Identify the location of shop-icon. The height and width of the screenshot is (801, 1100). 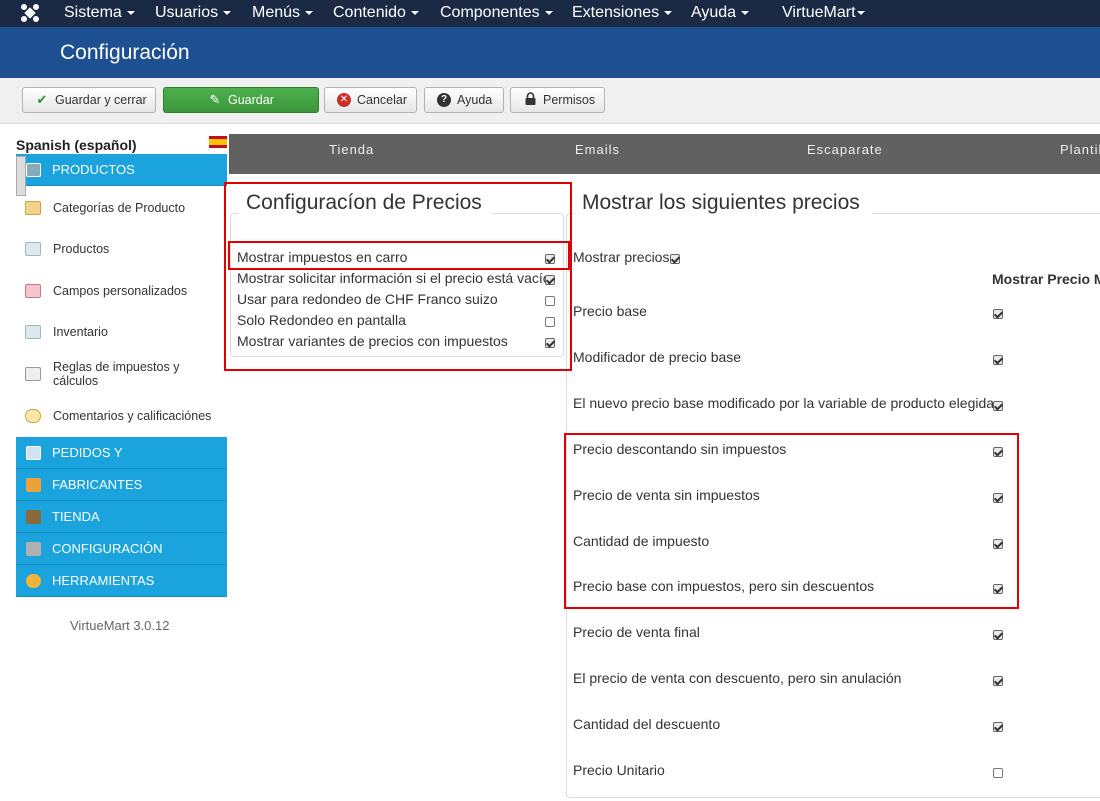
(33, 517).